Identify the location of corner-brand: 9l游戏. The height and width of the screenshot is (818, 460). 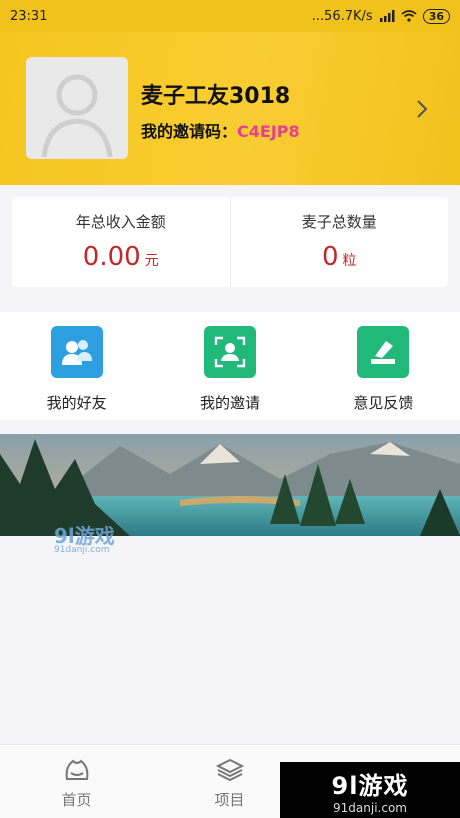
(370, 785).